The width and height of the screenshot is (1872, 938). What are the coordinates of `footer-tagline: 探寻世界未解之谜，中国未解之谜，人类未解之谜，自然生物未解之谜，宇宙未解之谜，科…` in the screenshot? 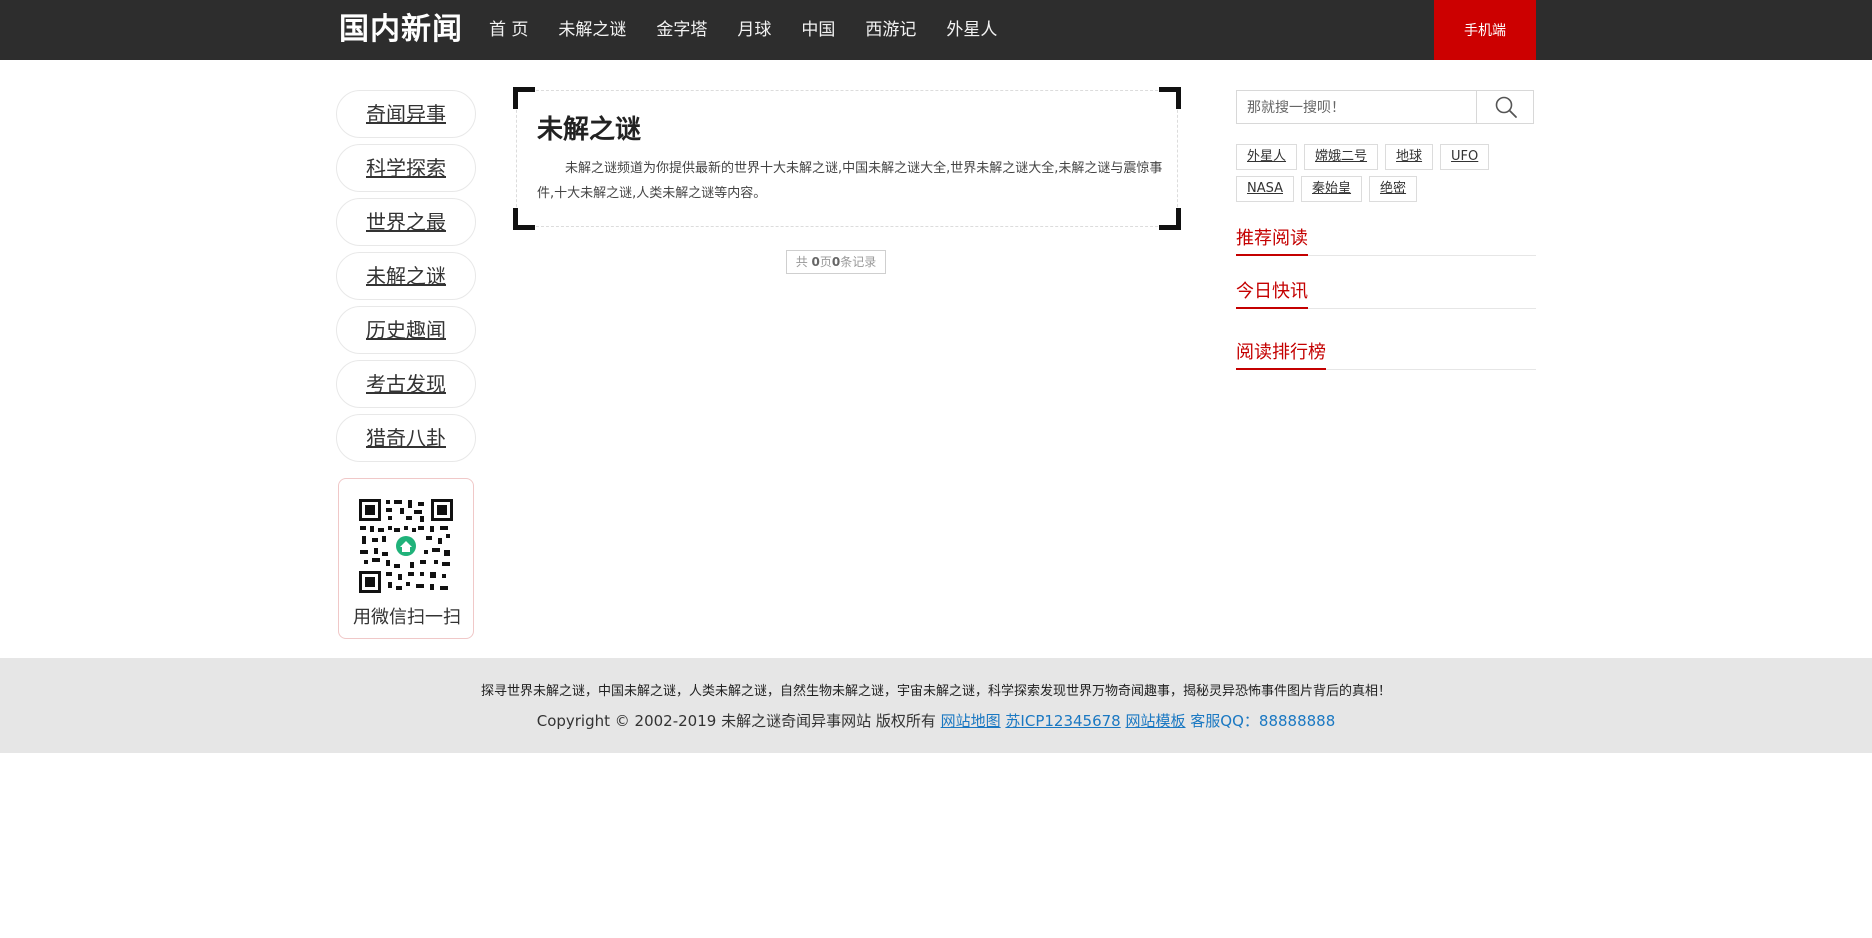 It's located at (935, 691).